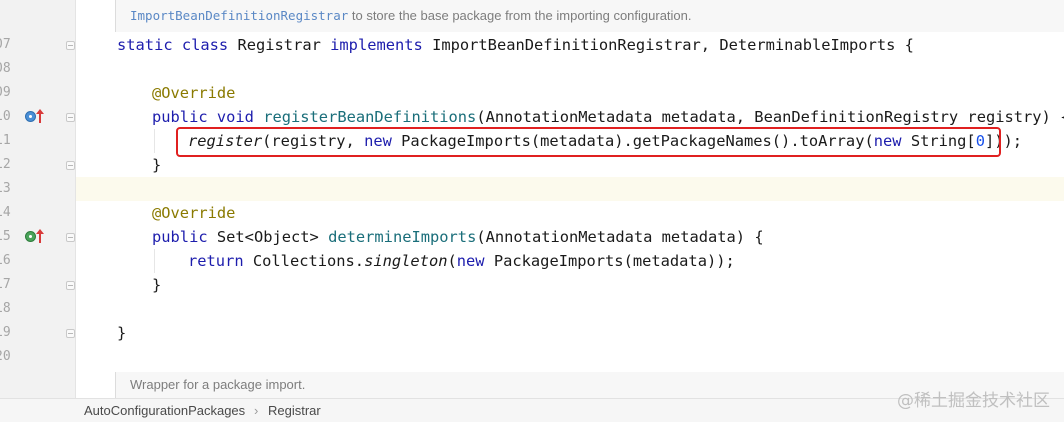 This screenshot has width=1064, height=422. What do you see at coordinates (620, 237) in the screenshot?
I see `code-text: (AnnotationMetadata metadata) {` at bounding box center [620, 237].